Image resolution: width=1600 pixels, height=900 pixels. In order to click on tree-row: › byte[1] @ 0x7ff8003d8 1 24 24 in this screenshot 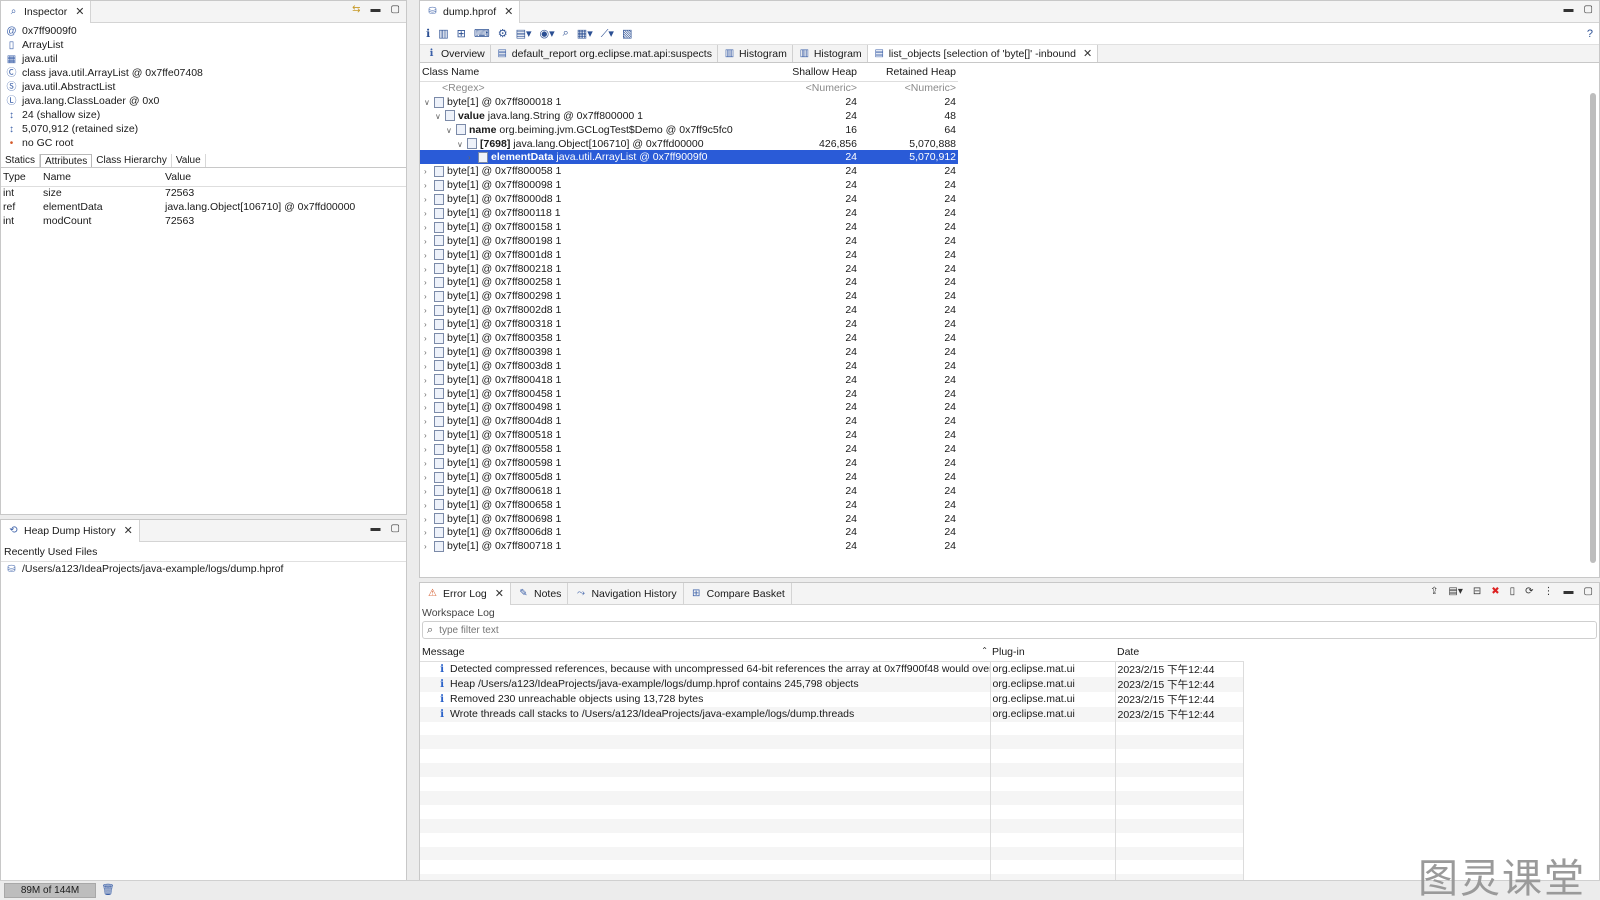, I will do `click(689, 366)`.